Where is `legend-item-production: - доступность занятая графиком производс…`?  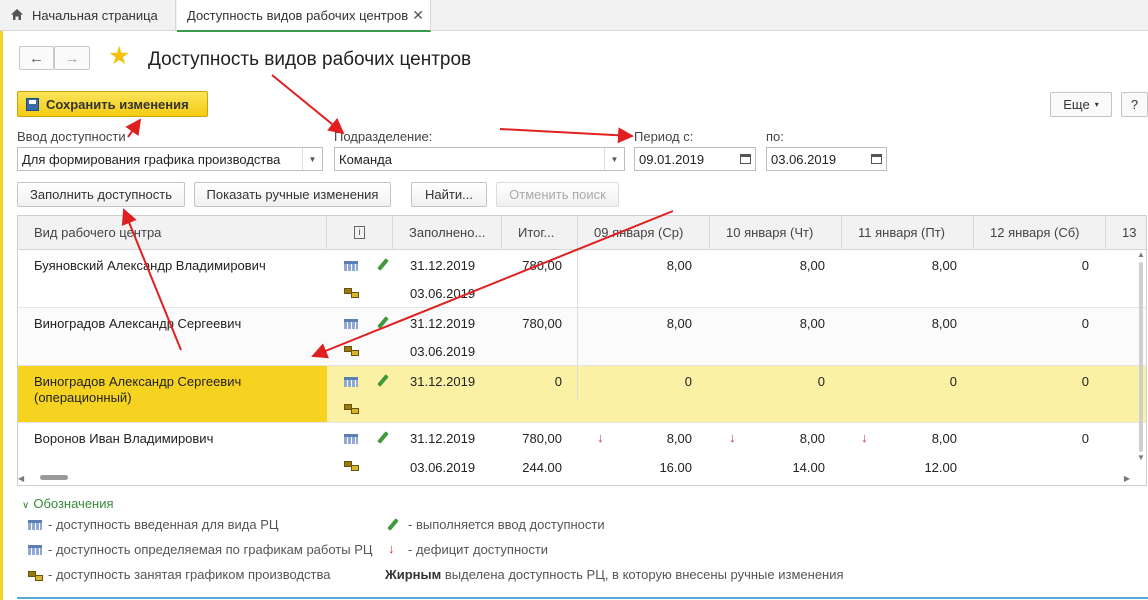 legend-item-production: - доступность занятая графиком производс… is located at coordinates (189, 574).